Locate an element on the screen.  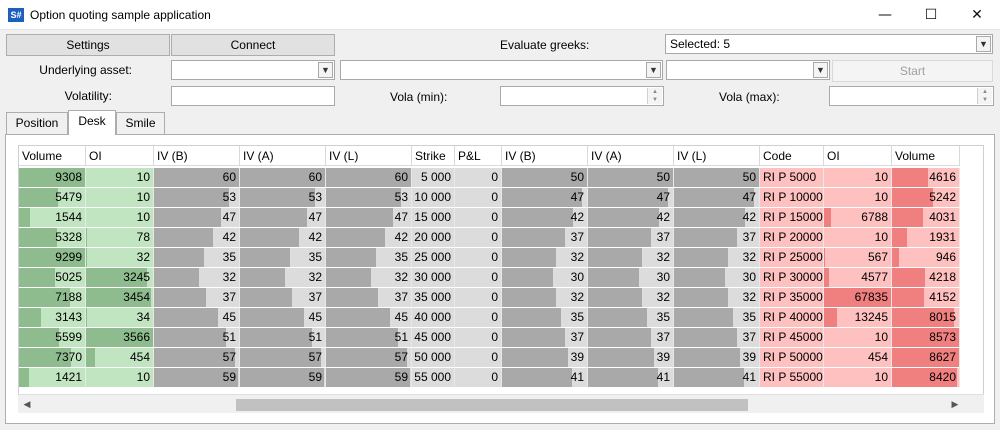
table-cell-call-volume: 9299 is located at coordinates (52, 258).